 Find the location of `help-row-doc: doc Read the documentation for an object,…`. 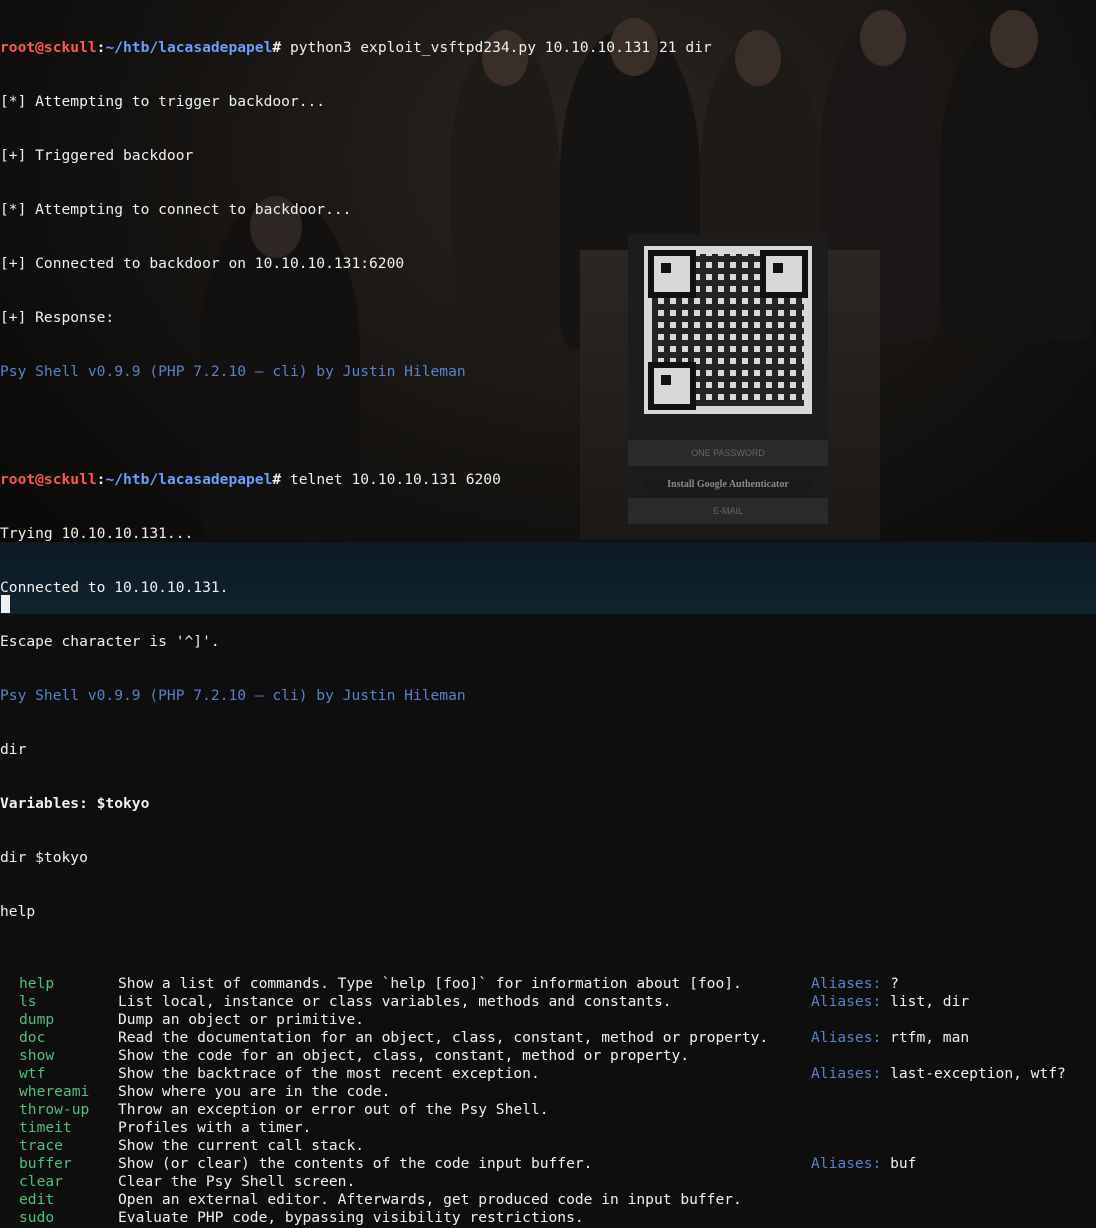

help-row-doc: doc Read the documentation for an object,… is located at coordinates (548, 1038).